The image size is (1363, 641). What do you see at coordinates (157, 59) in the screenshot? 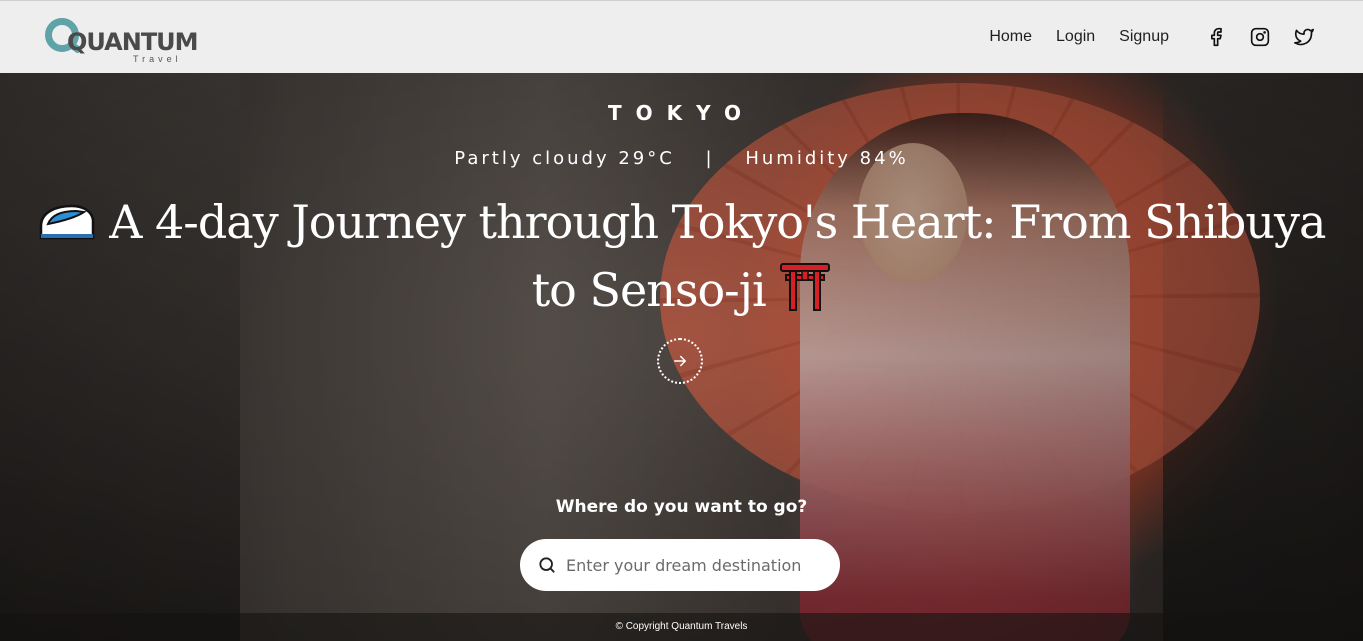
I see `logo-subtitle: Travel` at bounding box center [157, 59].